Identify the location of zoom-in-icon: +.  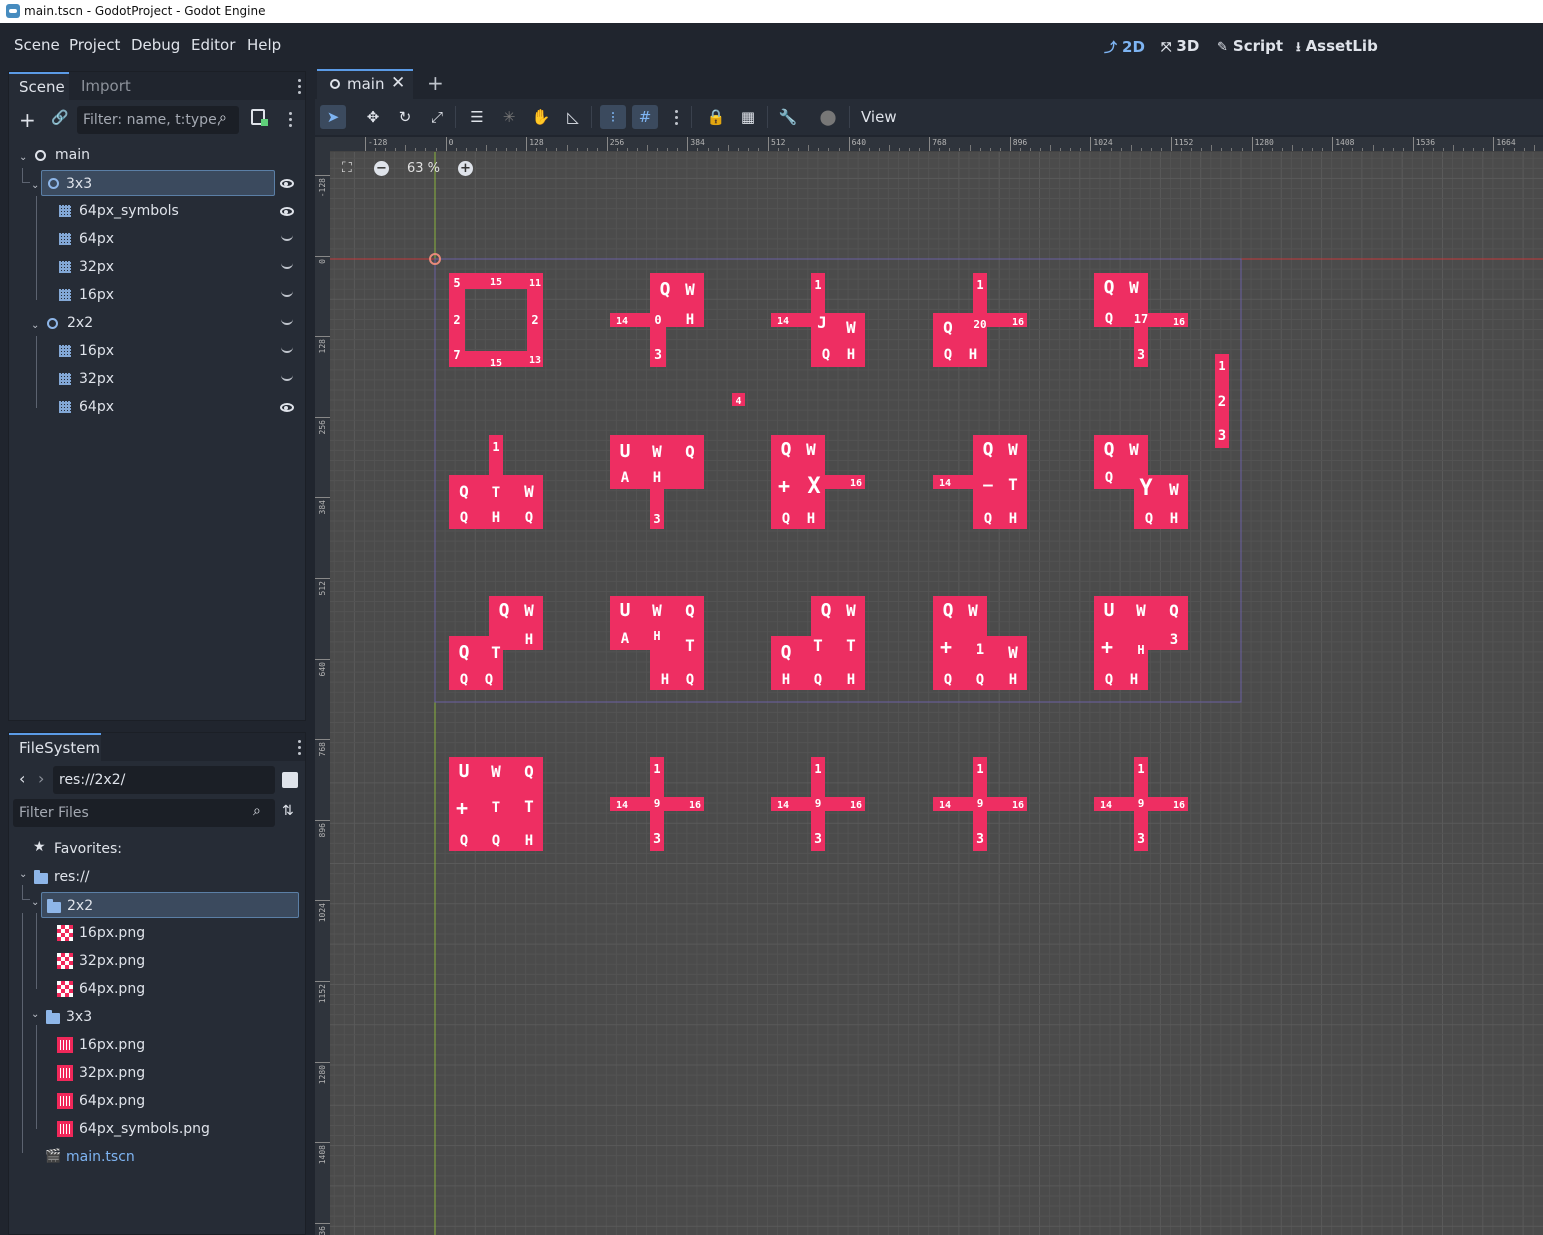
(465, 168).